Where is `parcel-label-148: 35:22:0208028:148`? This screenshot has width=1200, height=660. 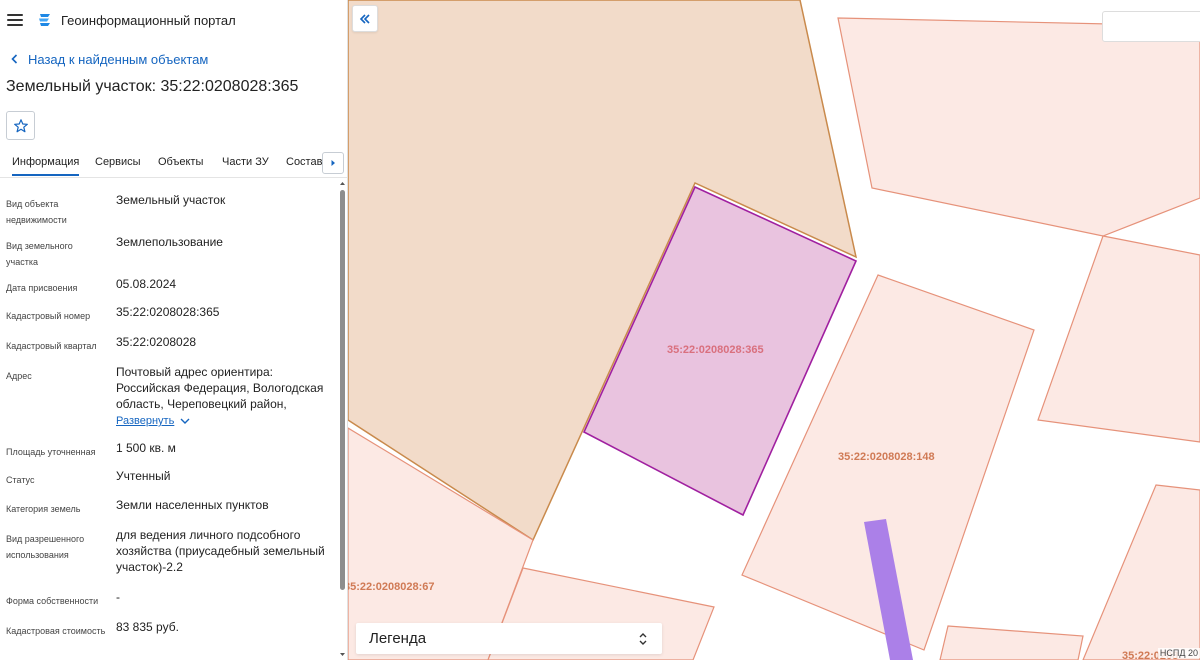
parcel-label-148: 35:22:0208028:148 is located at coordinates (886, 457).